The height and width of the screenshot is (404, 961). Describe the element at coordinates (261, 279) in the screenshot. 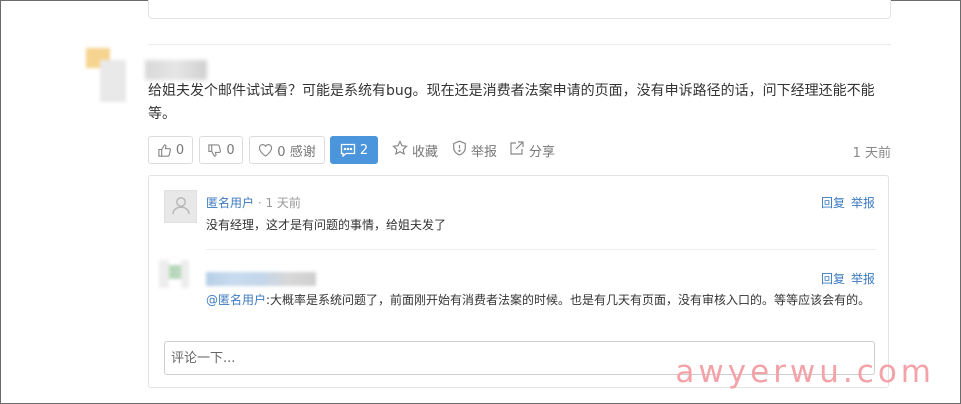

I see `commenter-name` at that location.